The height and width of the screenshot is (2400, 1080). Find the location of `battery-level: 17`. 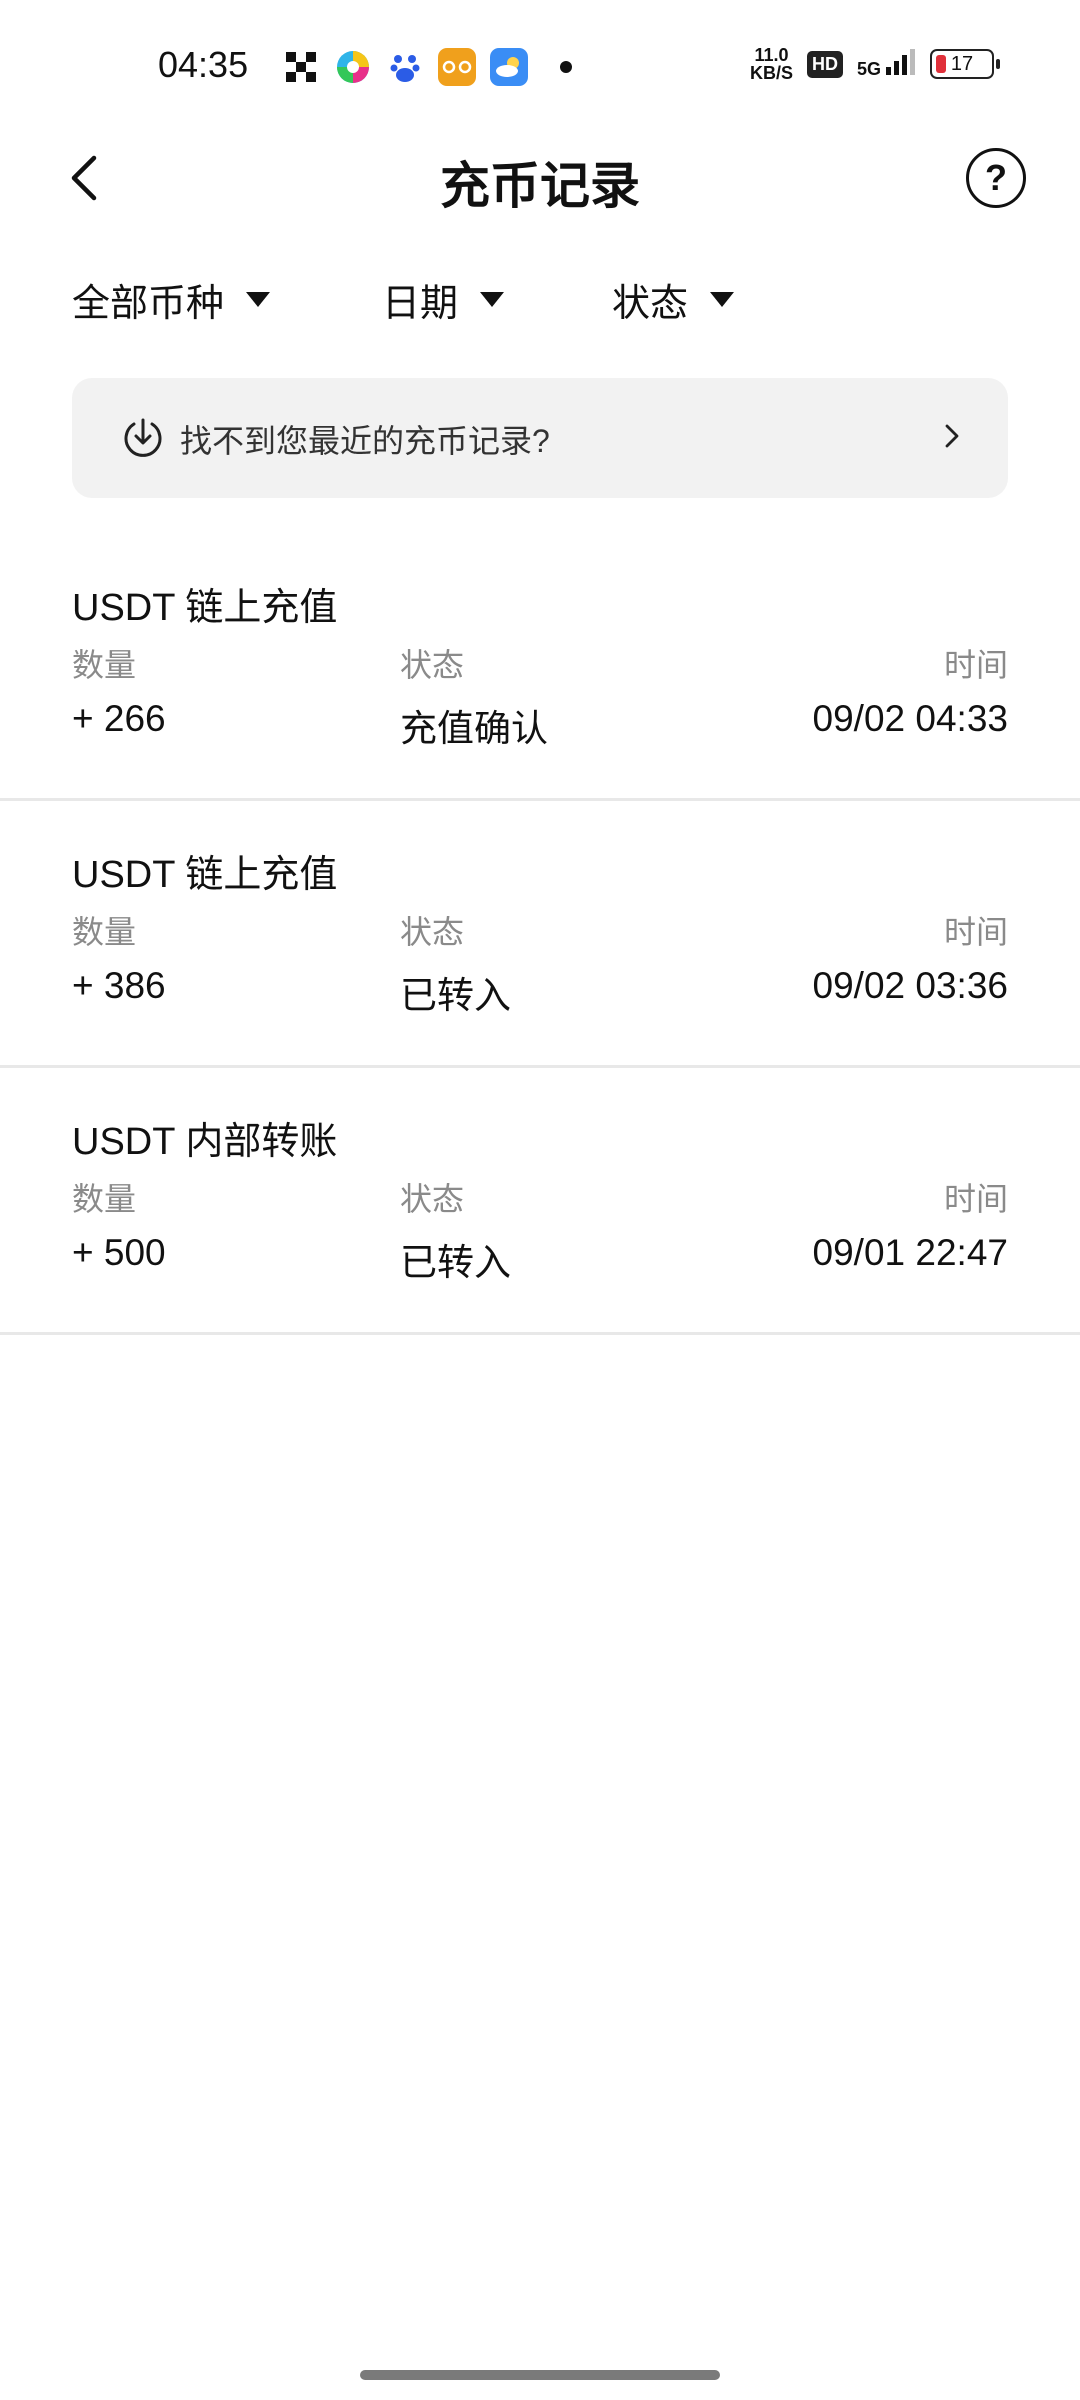

battery-level: 17 is located at coordinates (962, 64).